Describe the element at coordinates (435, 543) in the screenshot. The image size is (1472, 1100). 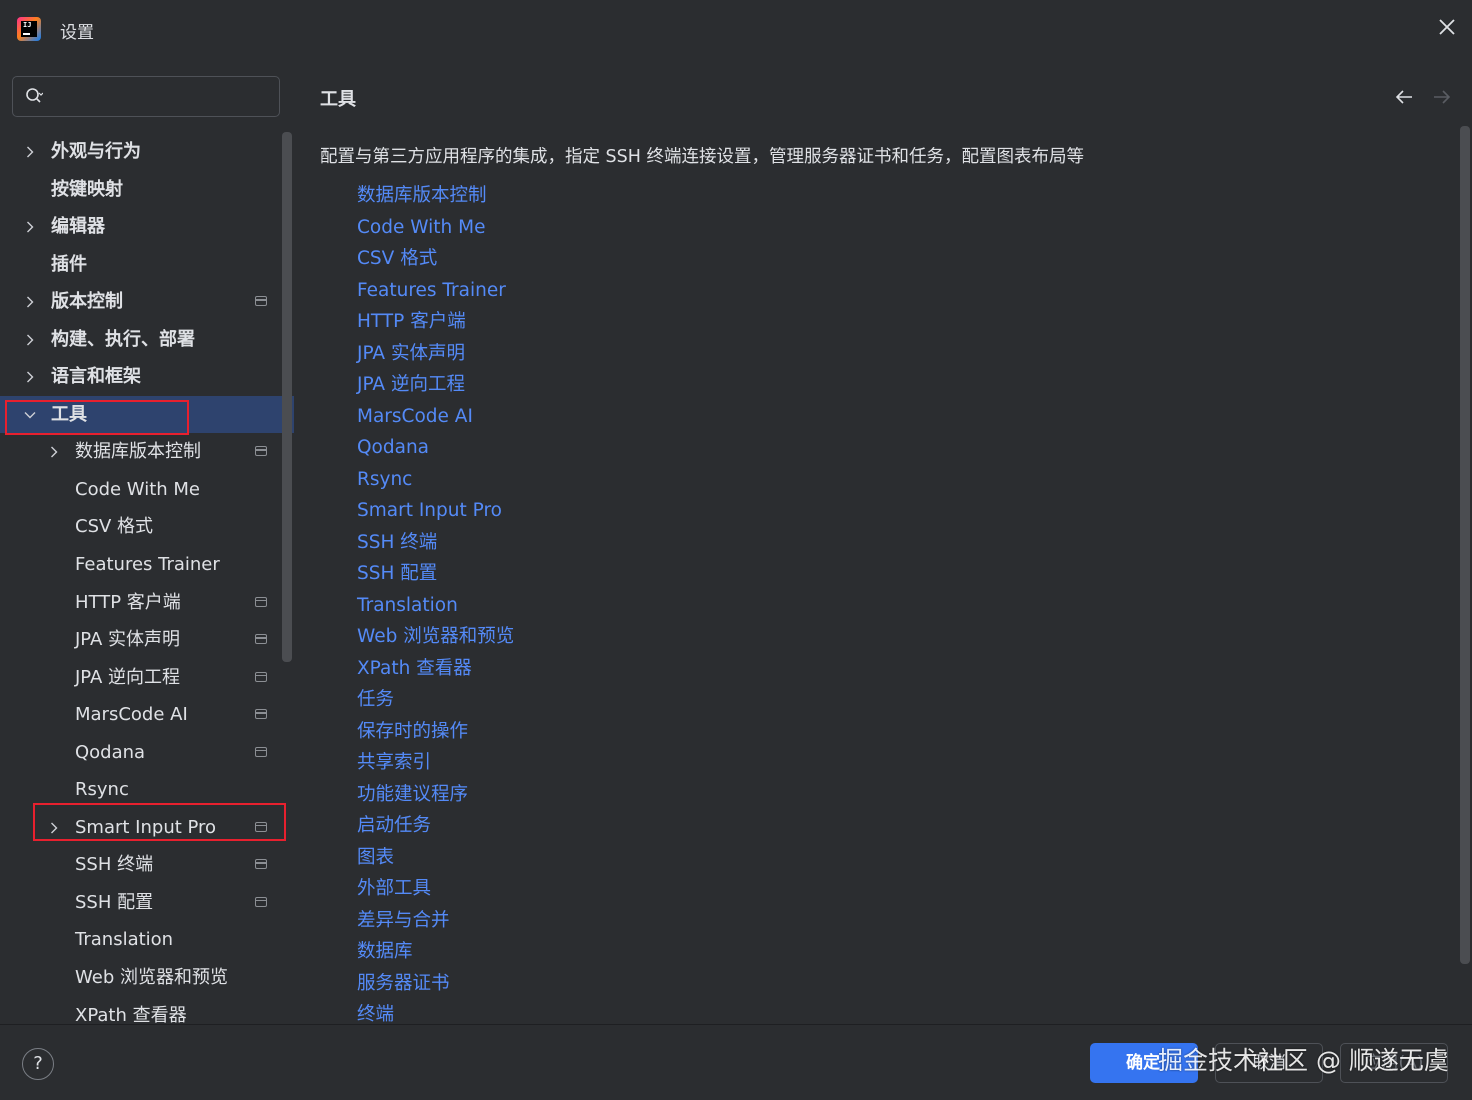
I see `settings-link: SSH 终端` at that location.